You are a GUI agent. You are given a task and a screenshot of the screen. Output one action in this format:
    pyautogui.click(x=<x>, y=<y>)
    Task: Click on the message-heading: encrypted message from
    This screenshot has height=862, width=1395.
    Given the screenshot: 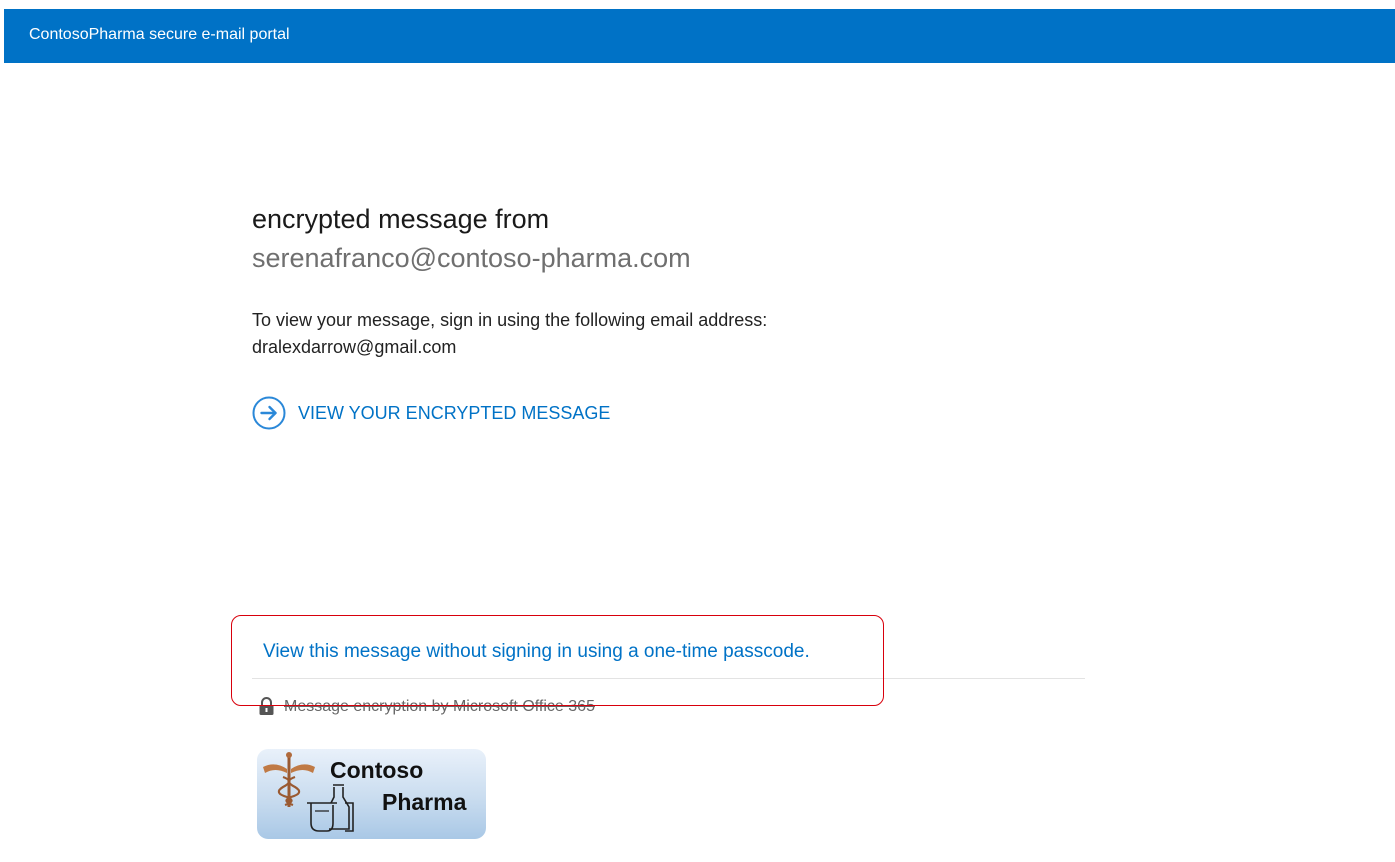 What is the action you would take?
    pyautogui.click(x=401, y=219)
    